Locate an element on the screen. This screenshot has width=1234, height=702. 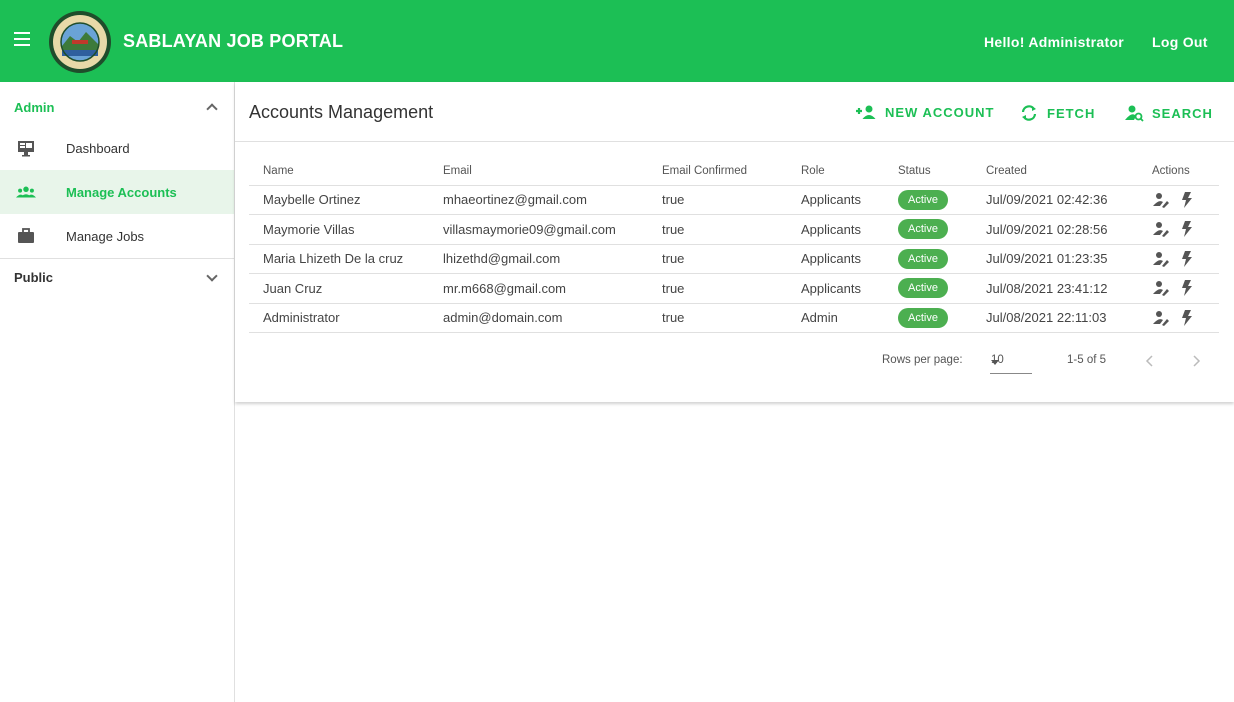
column-header-status: Status is located at coordinates (928, 172).